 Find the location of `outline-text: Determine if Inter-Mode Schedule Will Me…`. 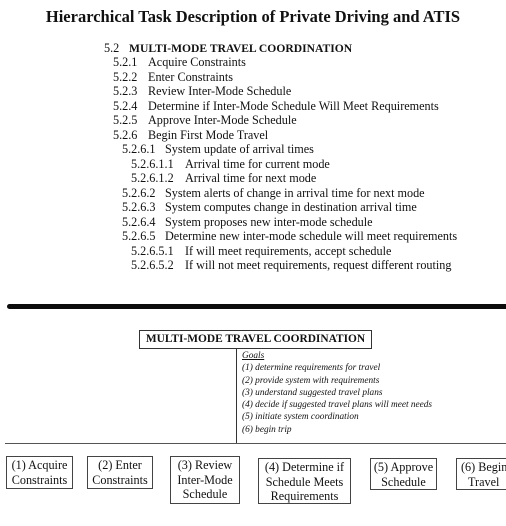

outline-text: Determine if Inter-Mode Schedule Will Me… is located at coordinates (293, 105).